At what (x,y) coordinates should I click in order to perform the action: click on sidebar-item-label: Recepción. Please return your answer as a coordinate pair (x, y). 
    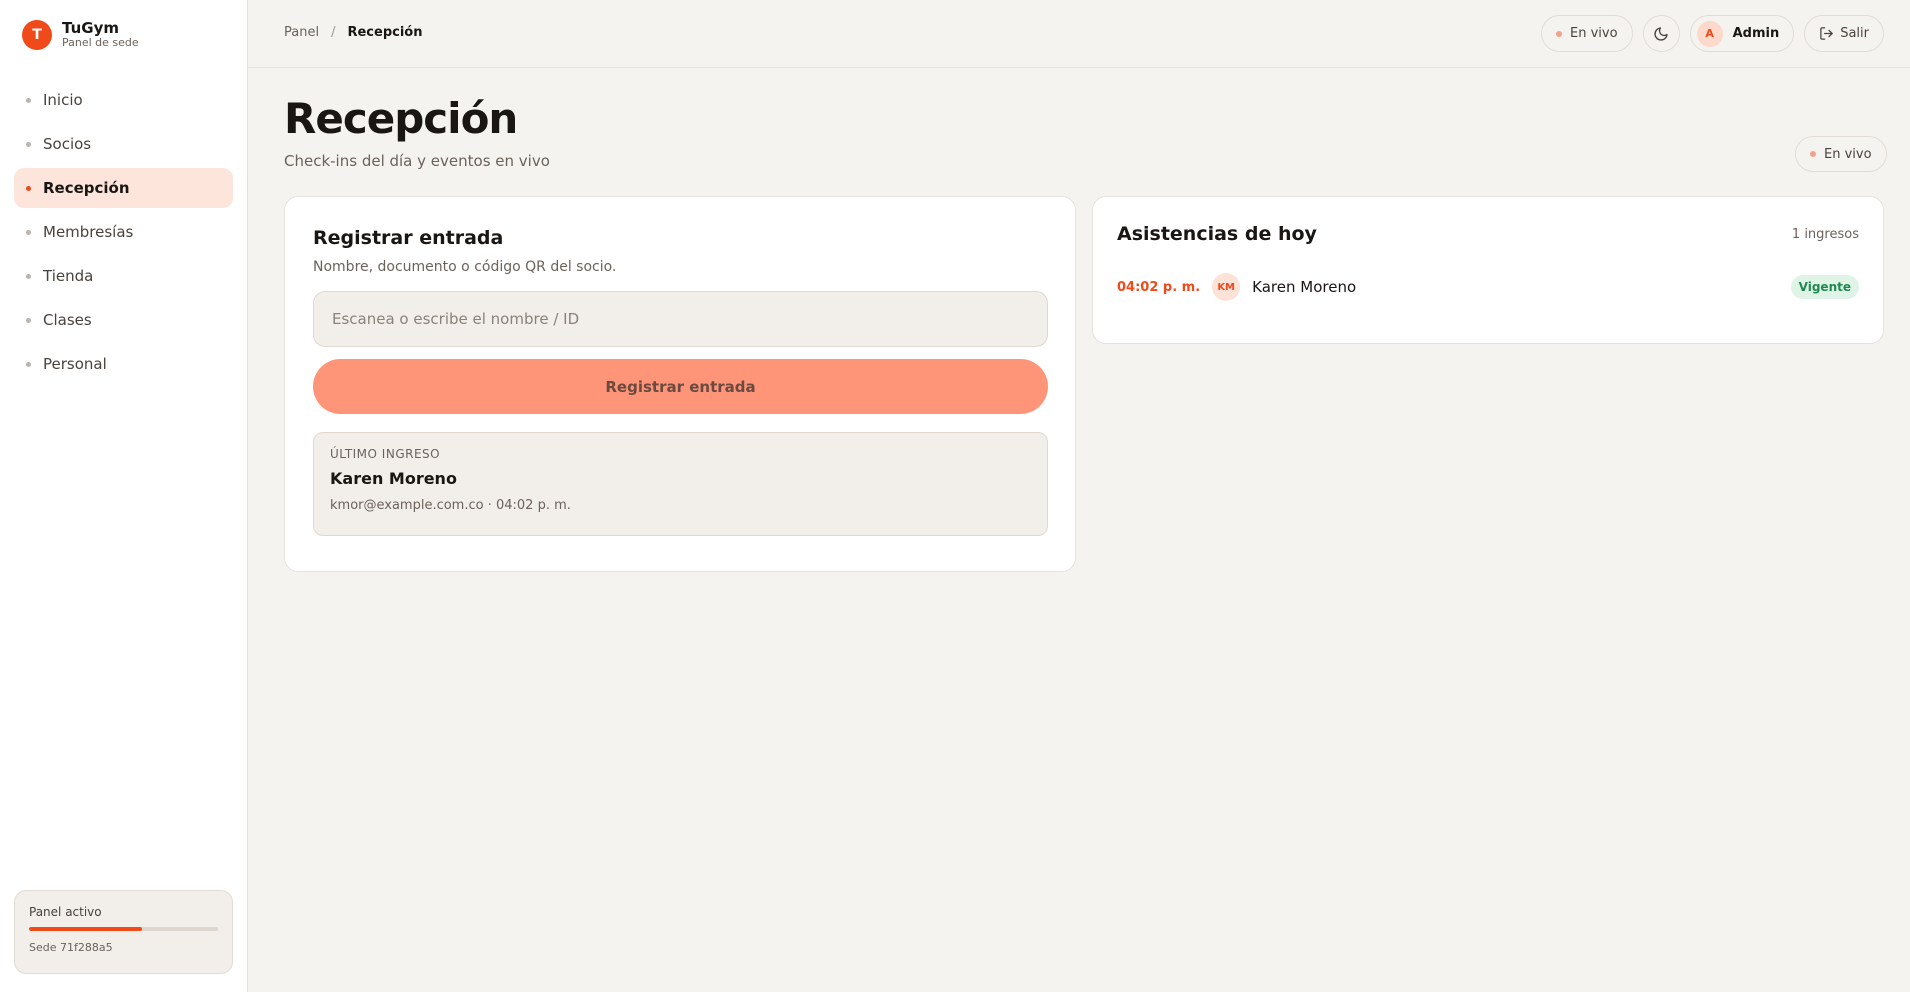
    Looking at the image, I should click on (86, 188).